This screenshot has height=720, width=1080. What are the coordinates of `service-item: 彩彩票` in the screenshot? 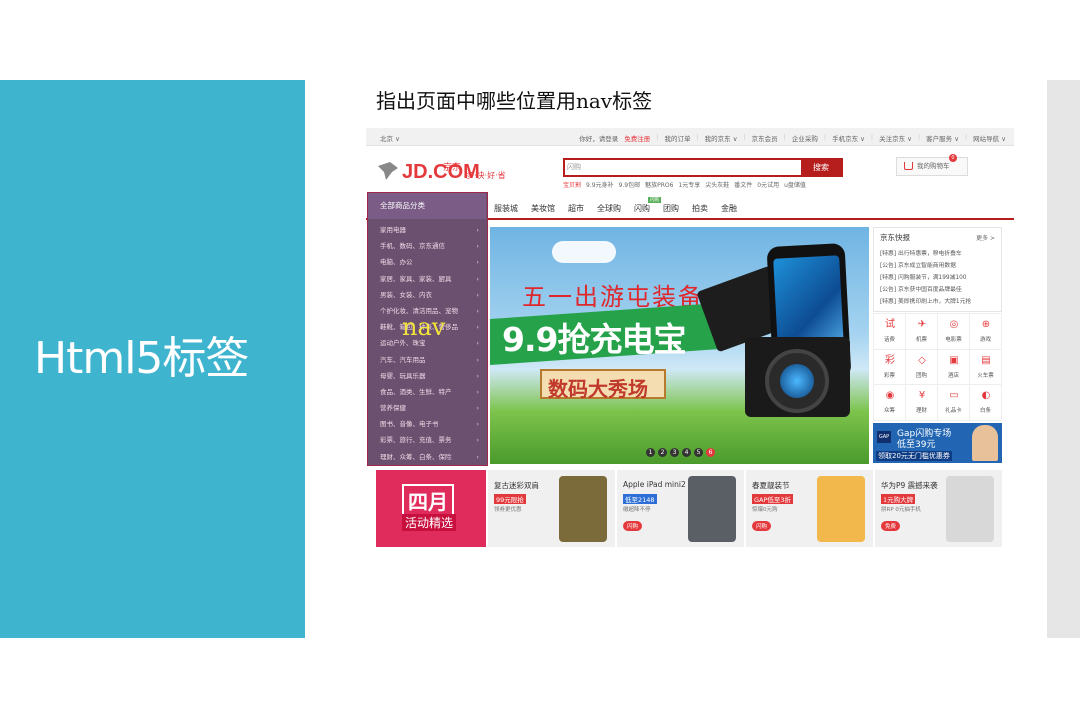 It's located at (890, 367).